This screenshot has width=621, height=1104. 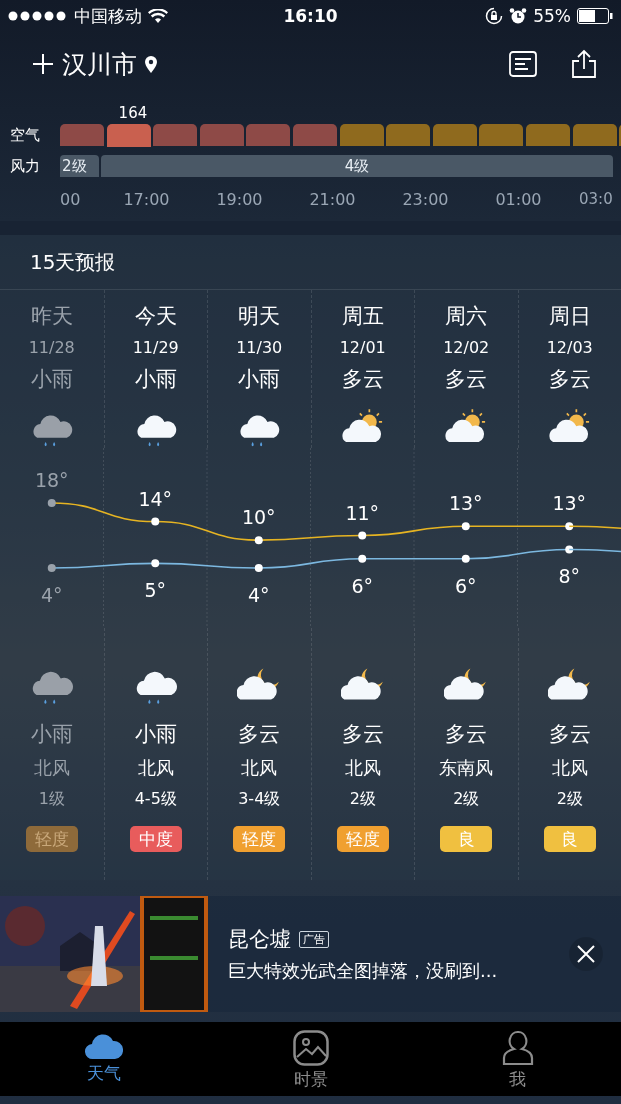 I want to click on day-date: 11/30, so click(x=259, y=347).